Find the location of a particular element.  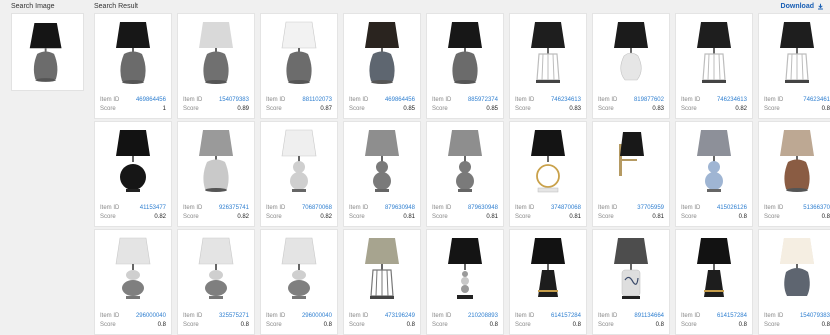

score-line: Score 0.83 is located at coordinates (631, 109).